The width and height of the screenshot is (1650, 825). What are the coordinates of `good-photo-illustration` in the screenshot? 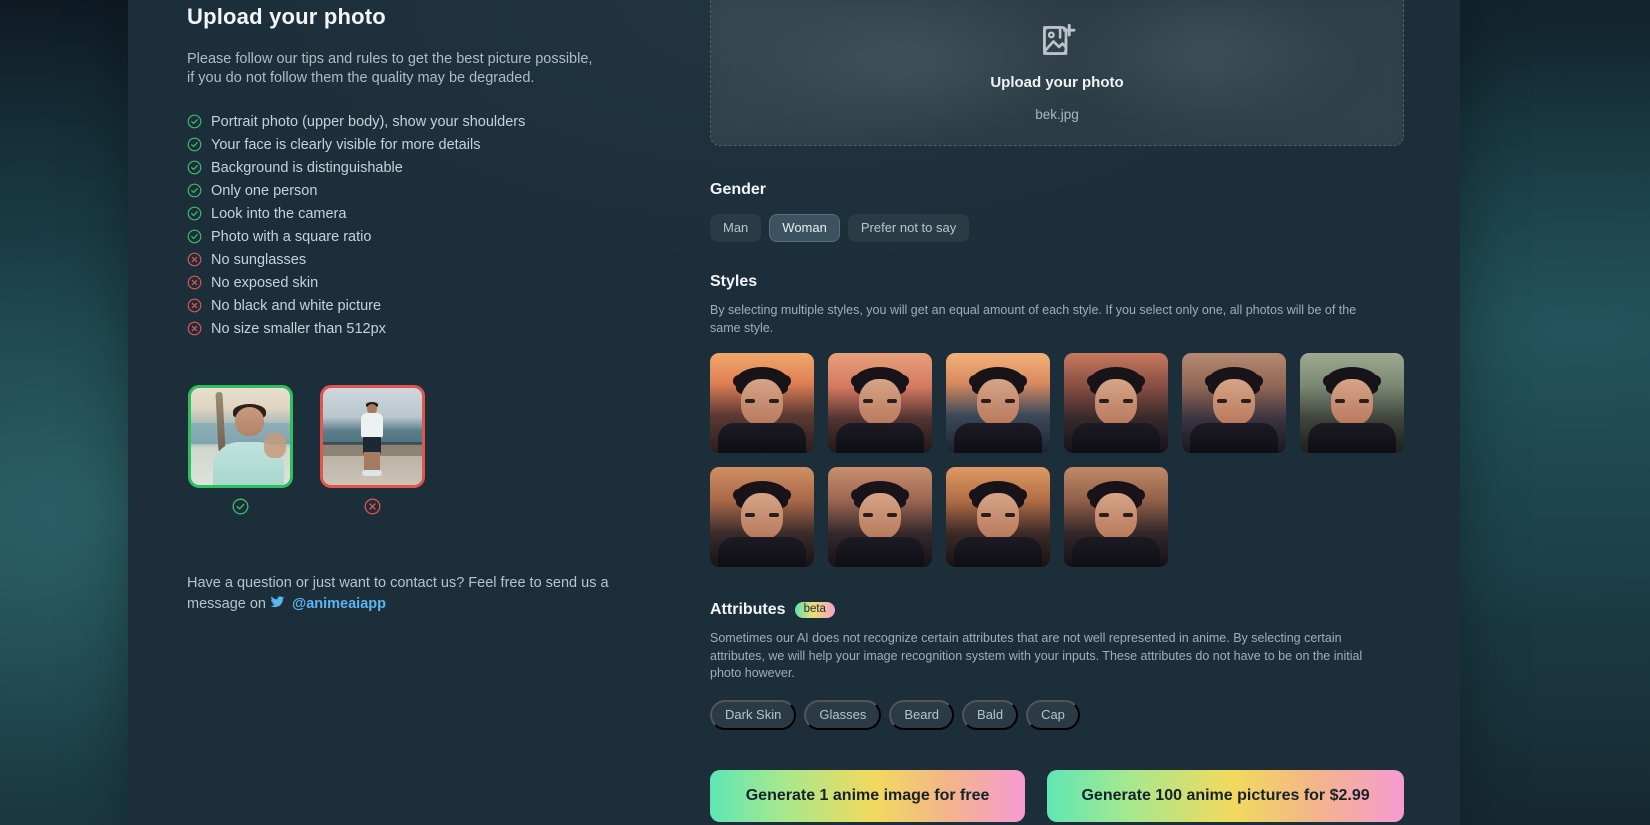 It's located at (240, 436).